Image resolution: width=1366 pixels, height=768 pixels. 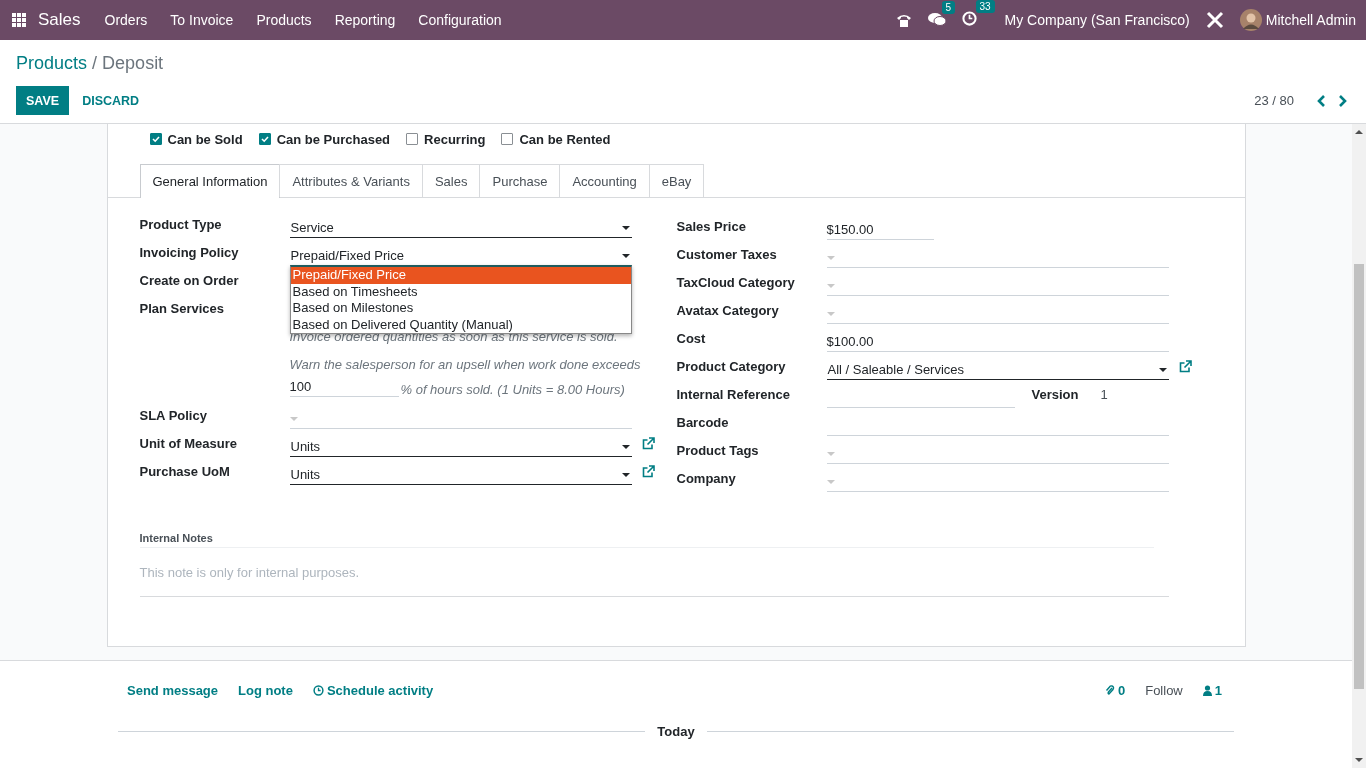 I want to click on attachments-button: 0, so click(x=1115, y=690).